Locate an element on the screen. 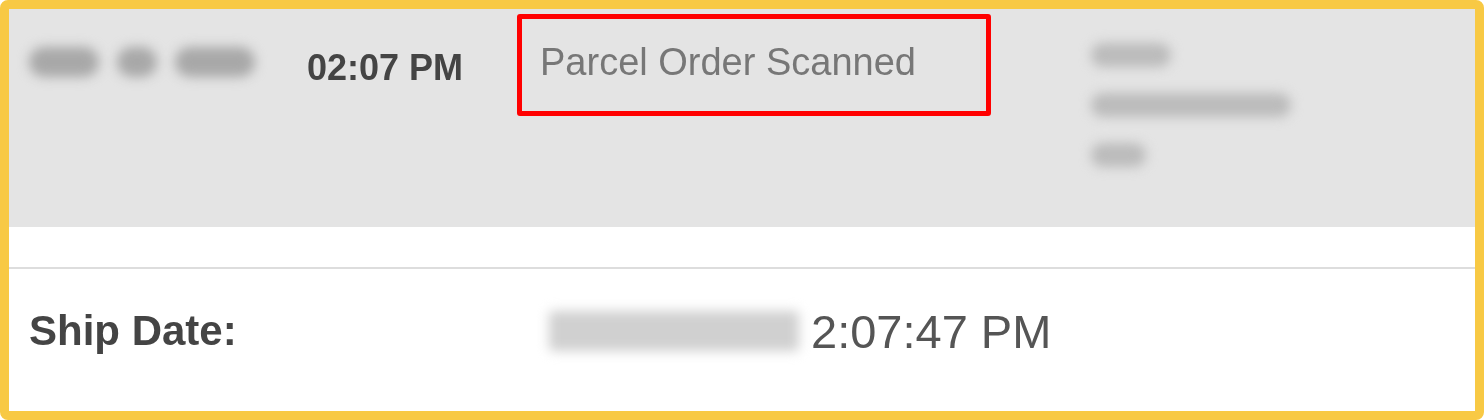 This screenshot has height=420, width=1484. event-time: 02:07 PM is located at coordinates (386, 68).